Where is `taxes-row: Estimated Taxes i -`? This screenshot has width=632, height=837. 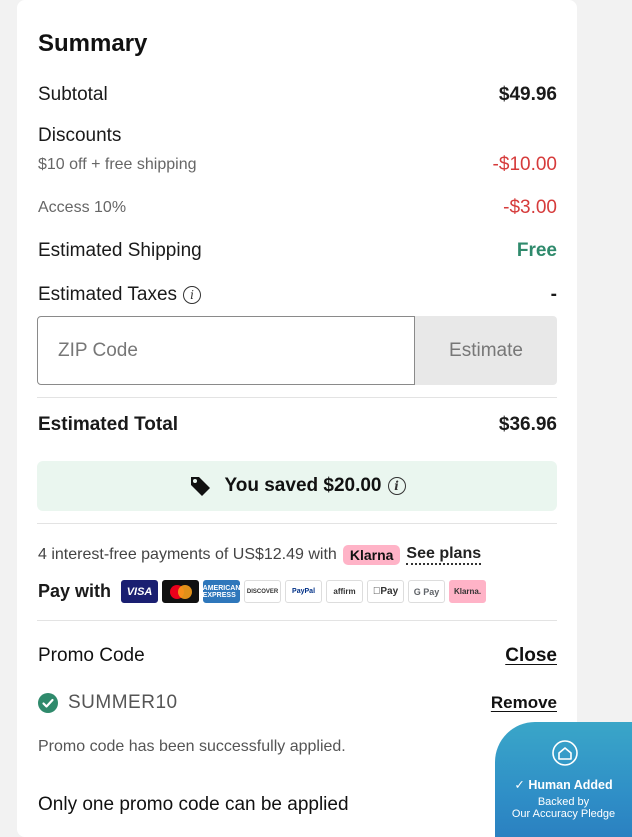 taxes-row: Estimated Taxes i - is located at coordinates (297, 295).